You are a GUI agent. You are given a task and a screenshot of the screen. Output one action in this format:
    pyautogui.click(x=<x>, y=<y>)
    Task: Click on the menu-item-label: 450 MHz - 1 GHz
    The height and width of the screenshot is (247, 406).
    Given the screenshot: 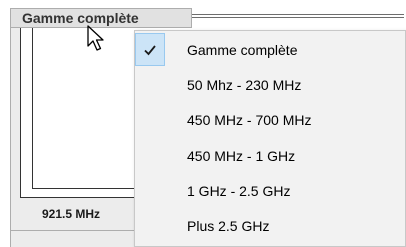 What is the action you would take?
    pyautogui.click(x=241, y=155)
    